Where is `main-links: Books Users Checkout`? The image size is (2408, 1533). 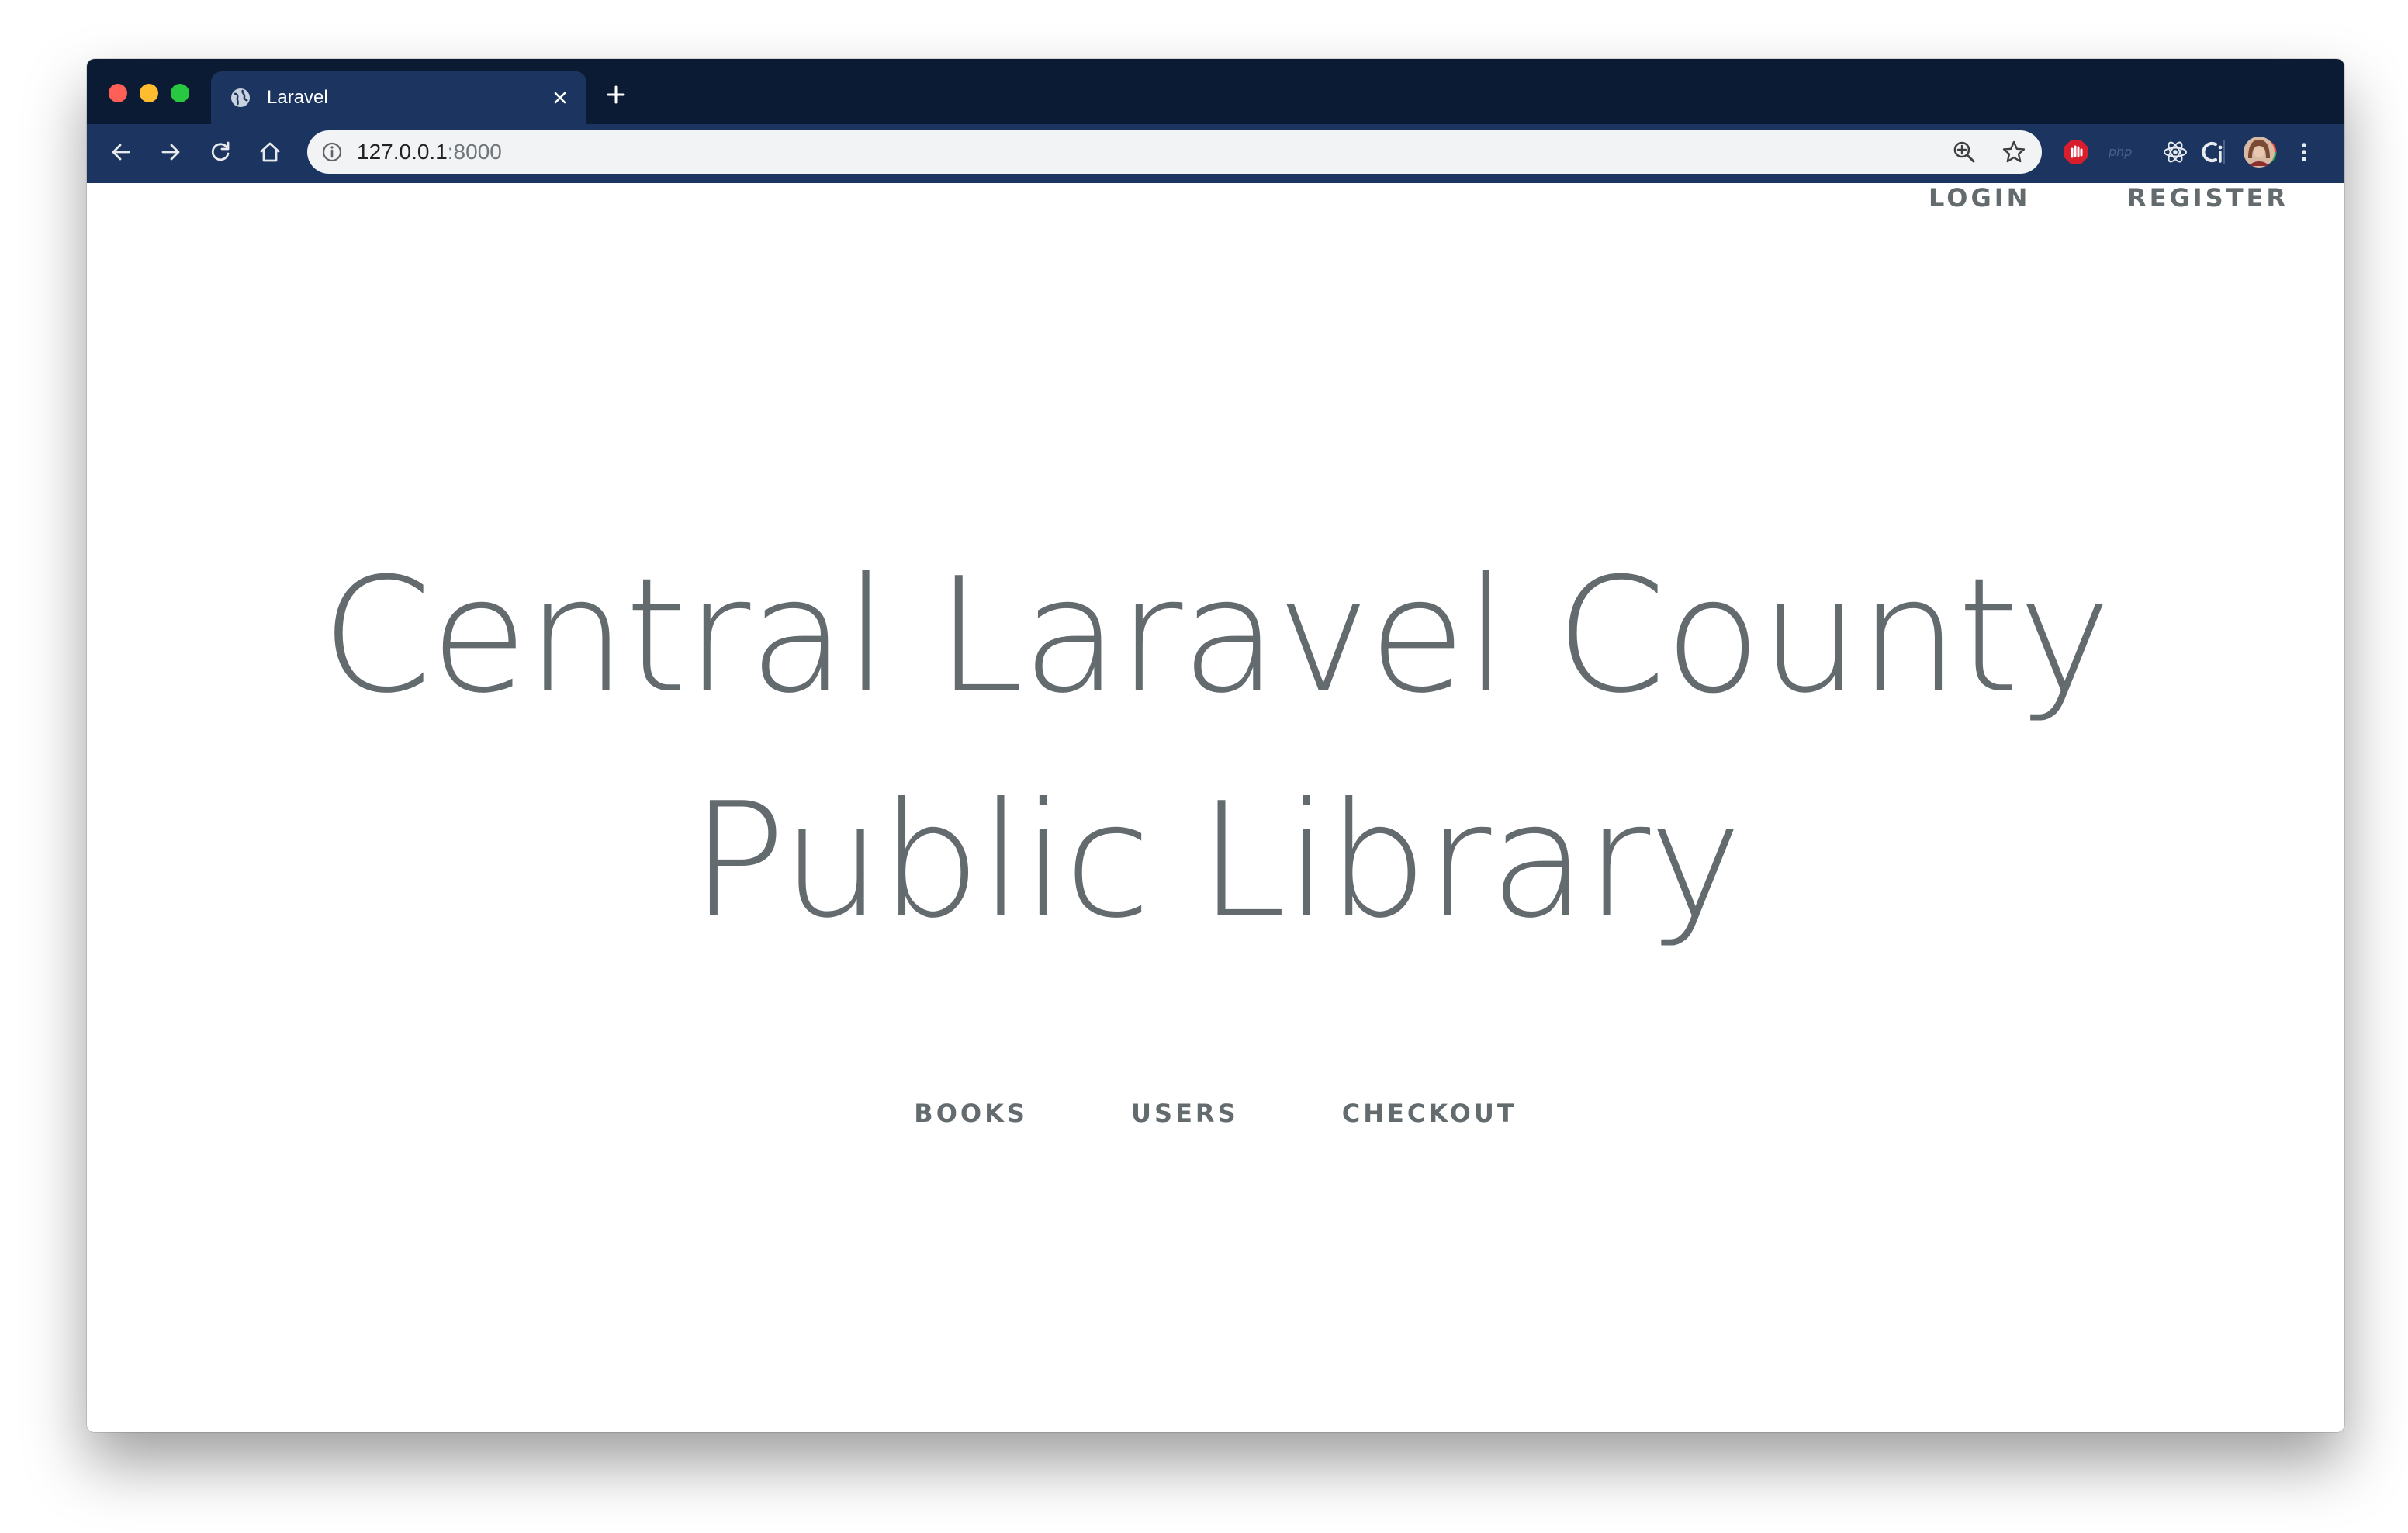
main-links: Books Users Checkout is located at coordinates (1215, 1113).